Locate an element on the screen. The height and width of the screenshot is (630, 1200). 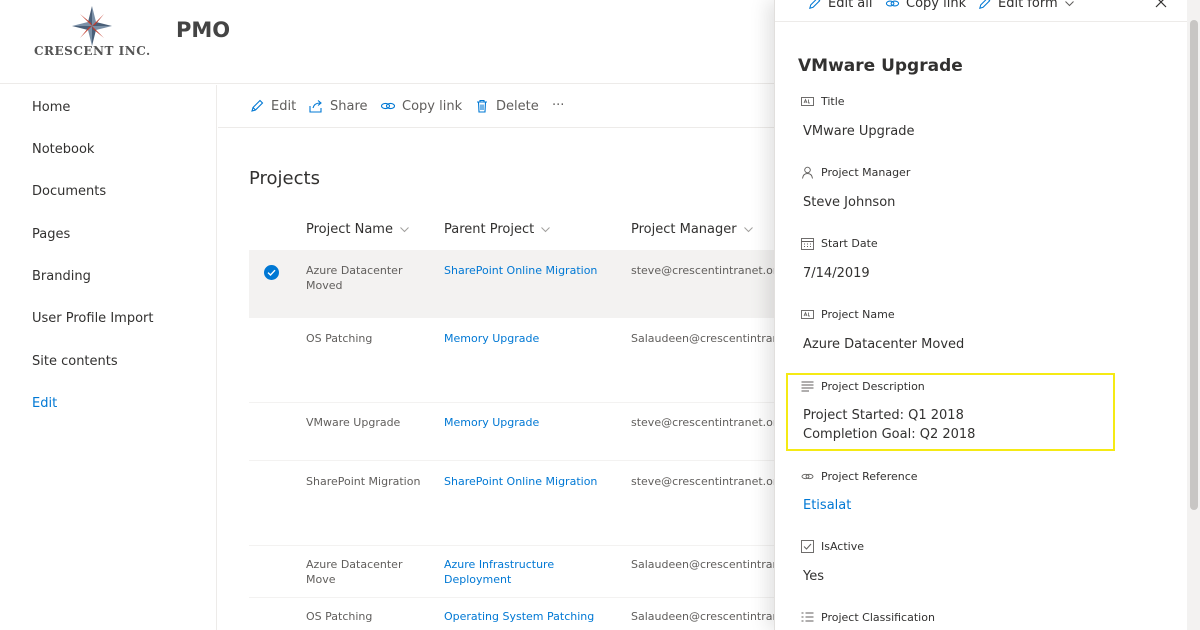
field-label-text: Project Reference is located at coordinates (869, 476).